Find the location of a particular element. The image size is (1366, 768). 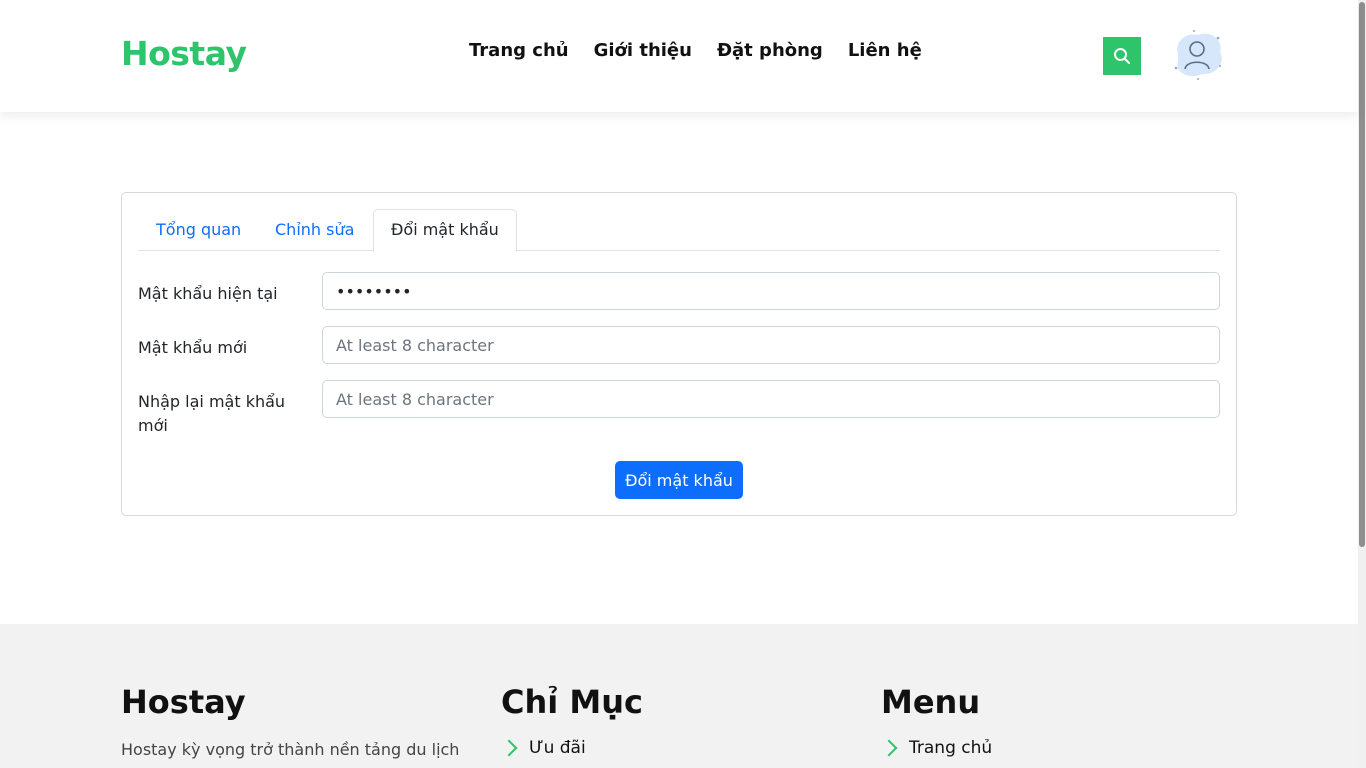

nav-link-booking: Đặt phòng is located at coordinates (770, 50).